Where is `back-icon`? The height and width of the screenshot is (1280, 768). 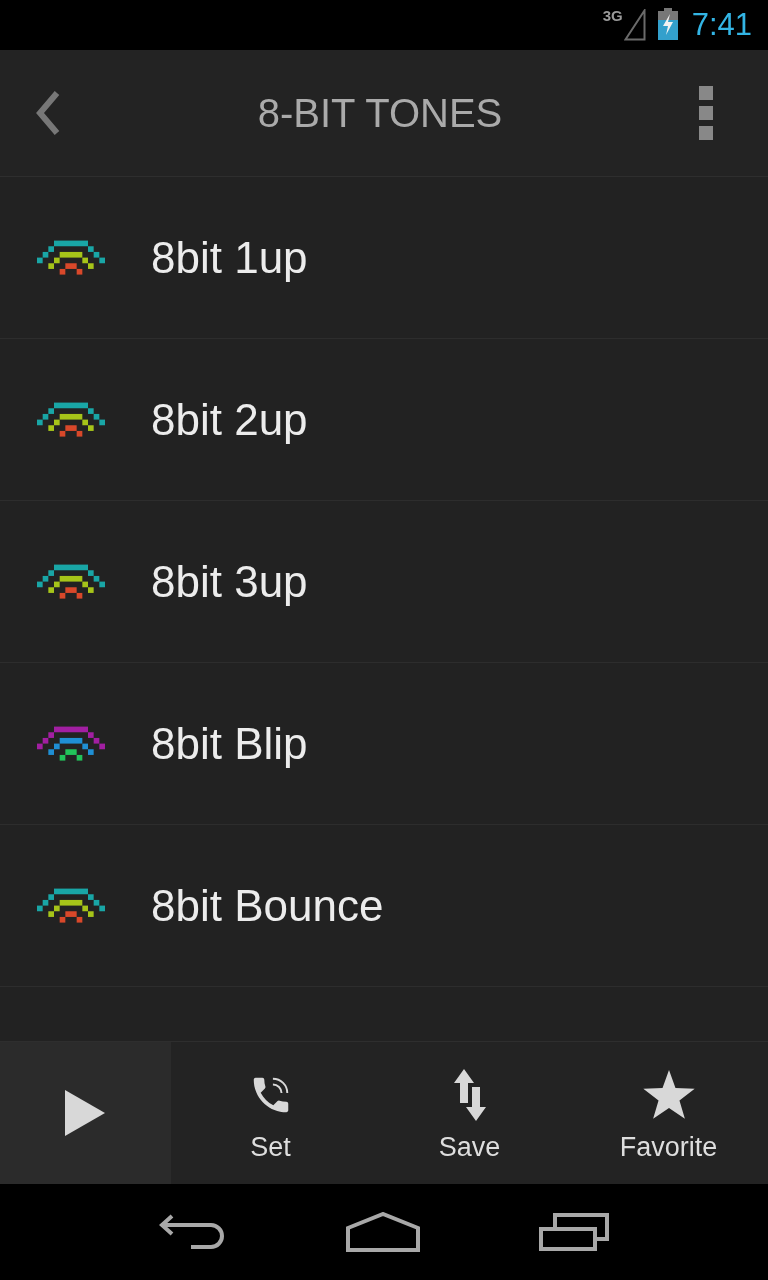
back-icon is located at coordinates (48, 113).